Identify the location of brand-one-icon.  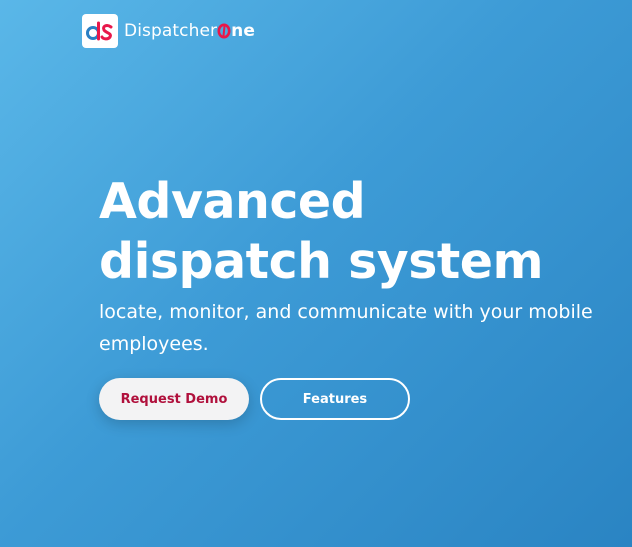
(224, 31).